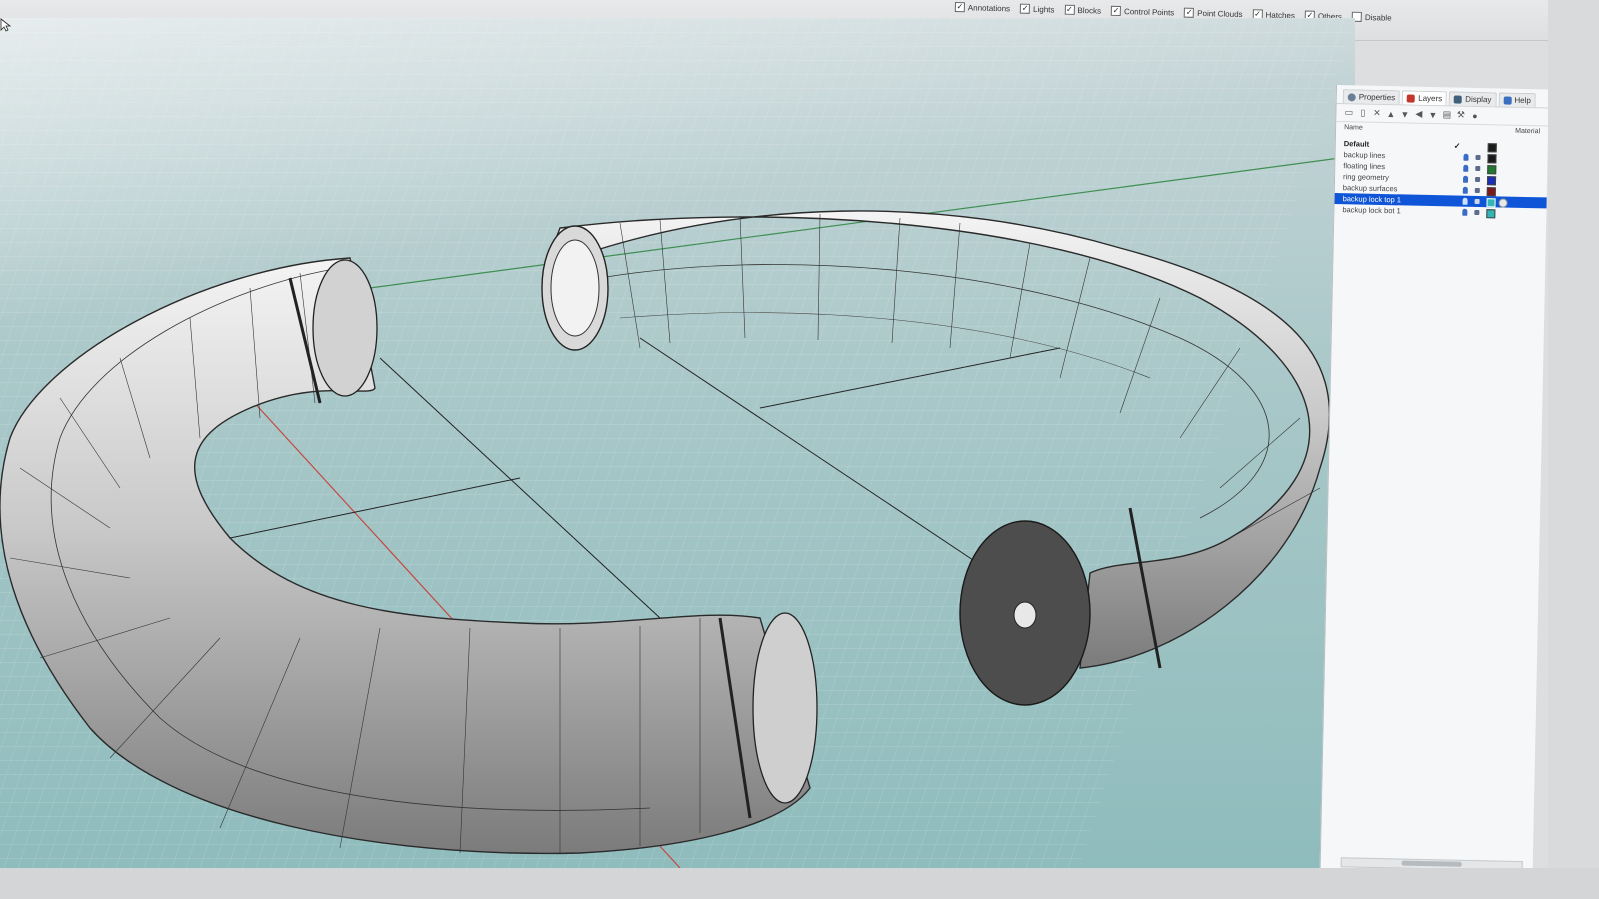 The image size is (1599, 899). I want to click on layer-name: floating lines, so click(1364, 166).